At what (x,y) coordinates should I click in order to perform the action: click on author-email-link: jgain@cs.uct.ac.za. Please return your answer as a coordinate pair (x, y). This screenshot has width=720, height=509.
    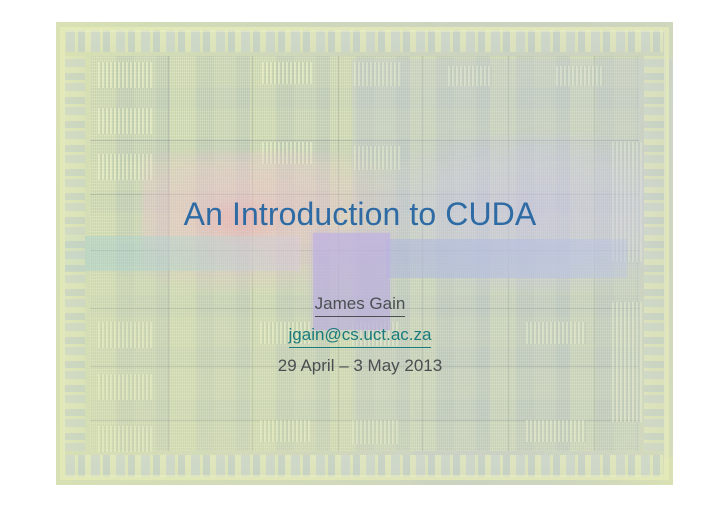
    Looking at the image, I should click on (360, 335).